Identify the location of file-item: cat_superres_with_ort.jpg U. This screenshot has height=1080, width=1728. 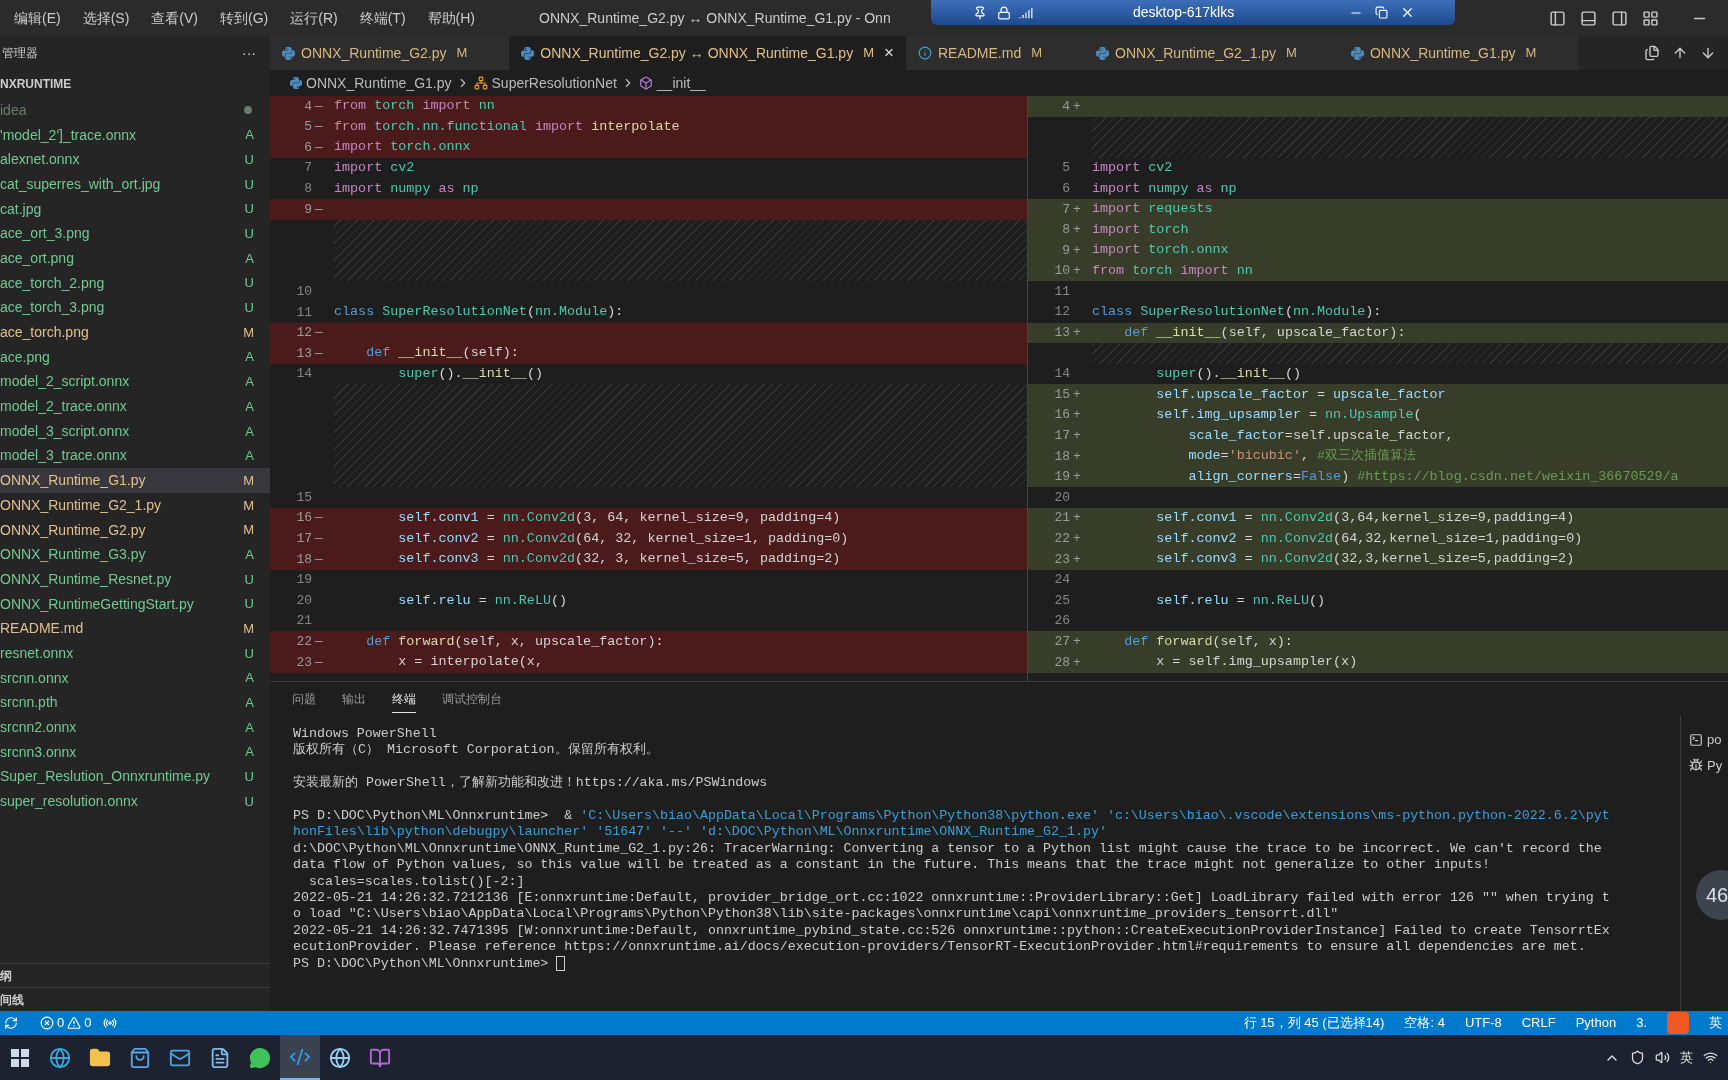
(135, 184).